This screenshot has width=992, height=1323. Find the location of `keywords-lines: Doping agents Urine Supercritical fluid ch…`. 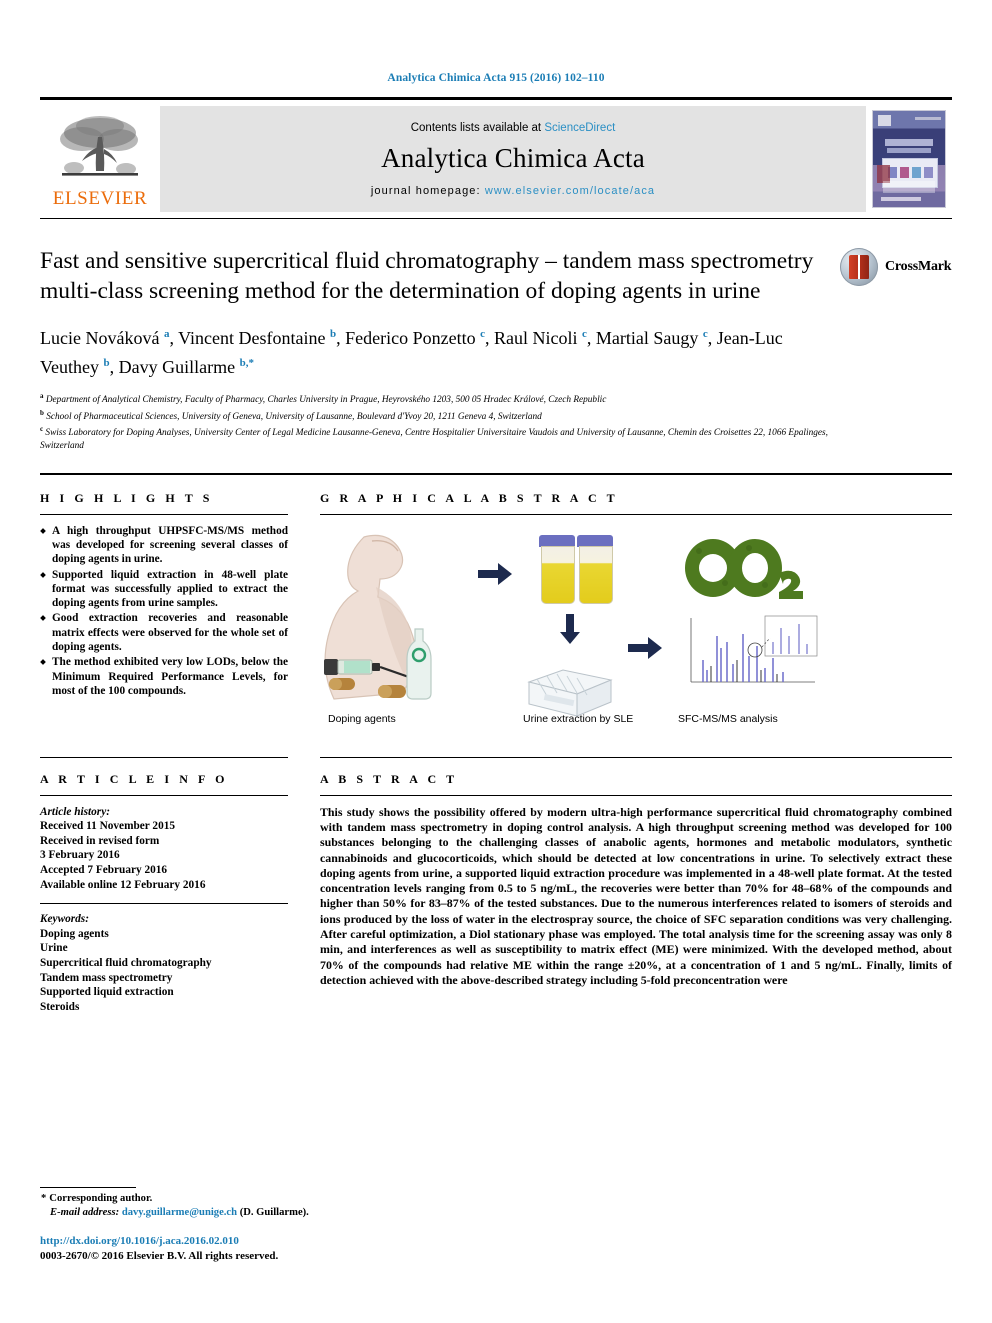

keywords-lines: Doping agents Urine Supercritical fluid ch… is located at coordinates (164, 971).